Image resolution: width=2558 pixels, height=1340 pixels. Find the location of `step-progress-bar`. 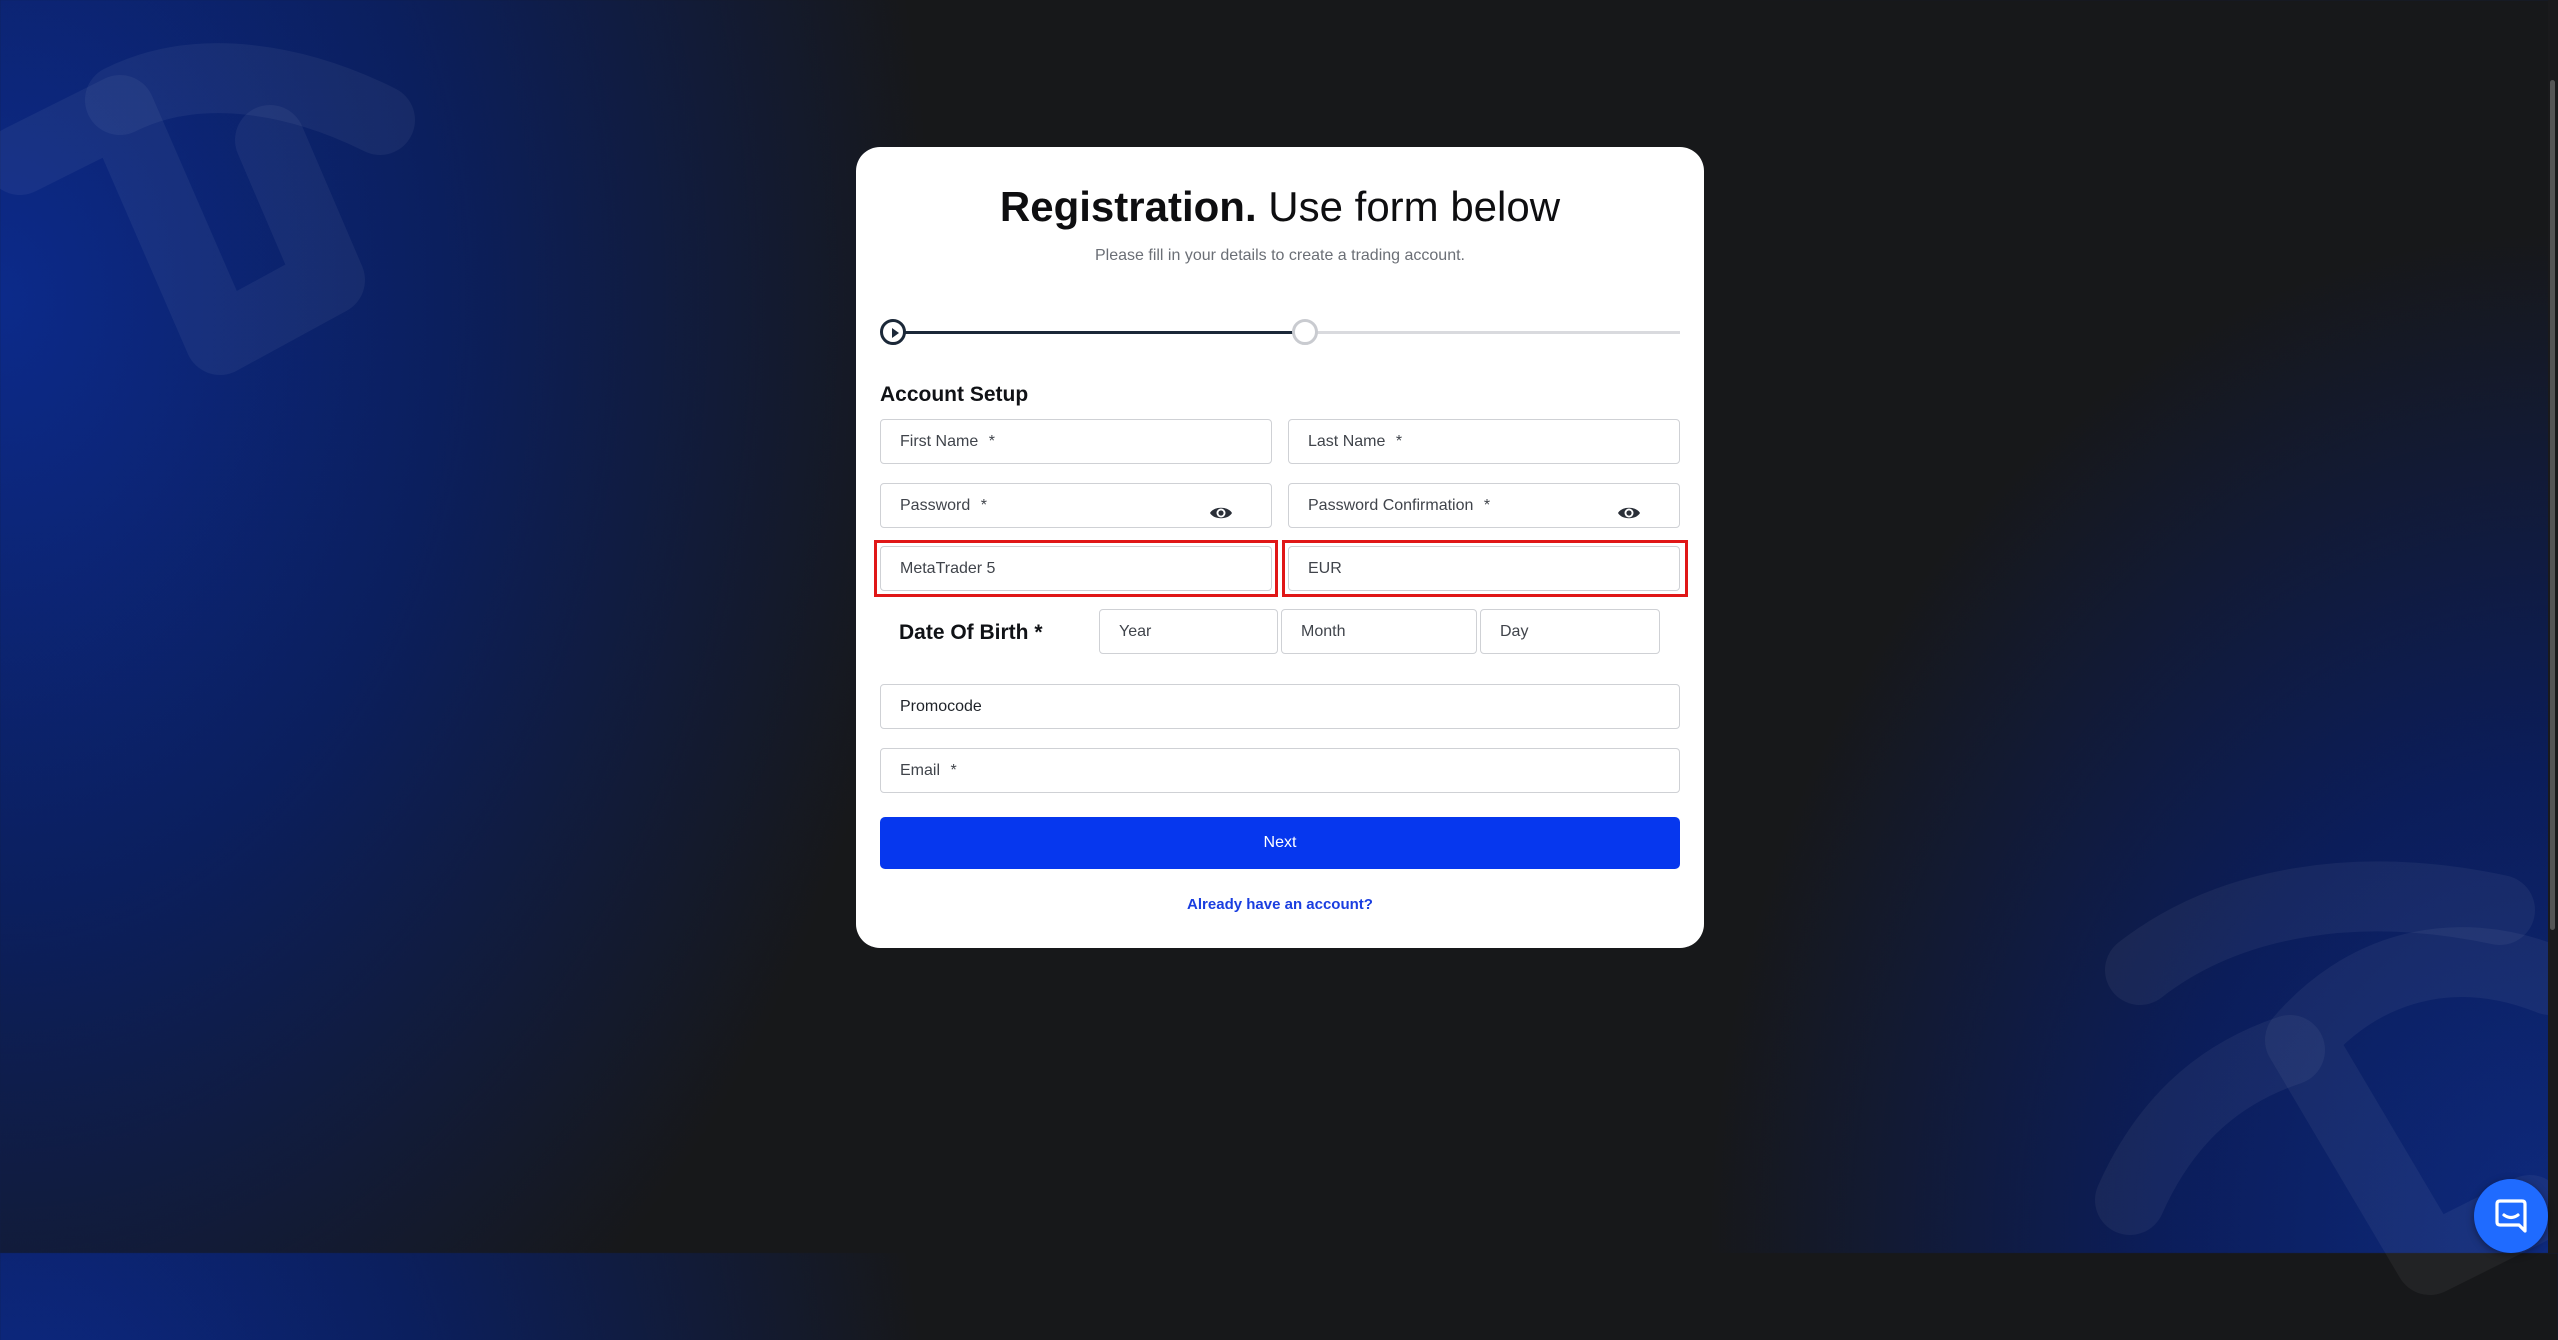

step-progress-bar is located at coordinates (1280, 332).